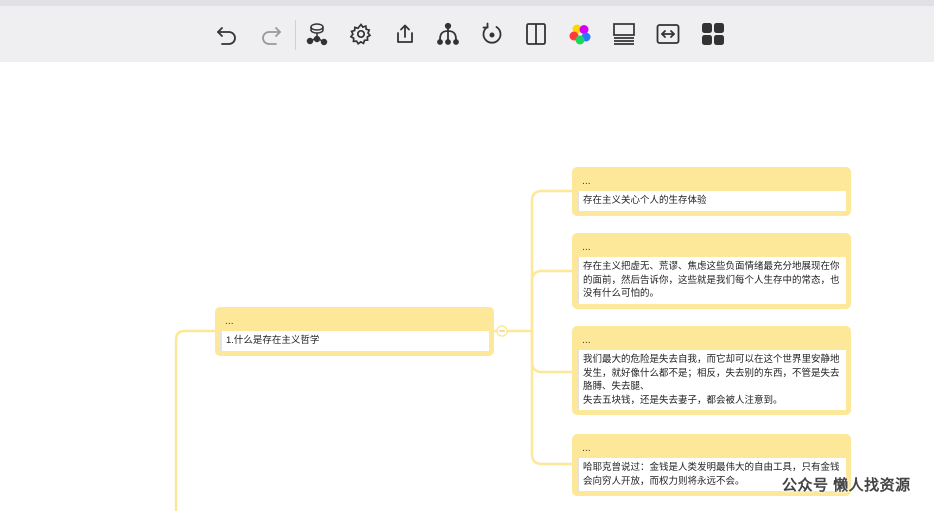  I want to click on settings-gear-icon, so click(360, 34).